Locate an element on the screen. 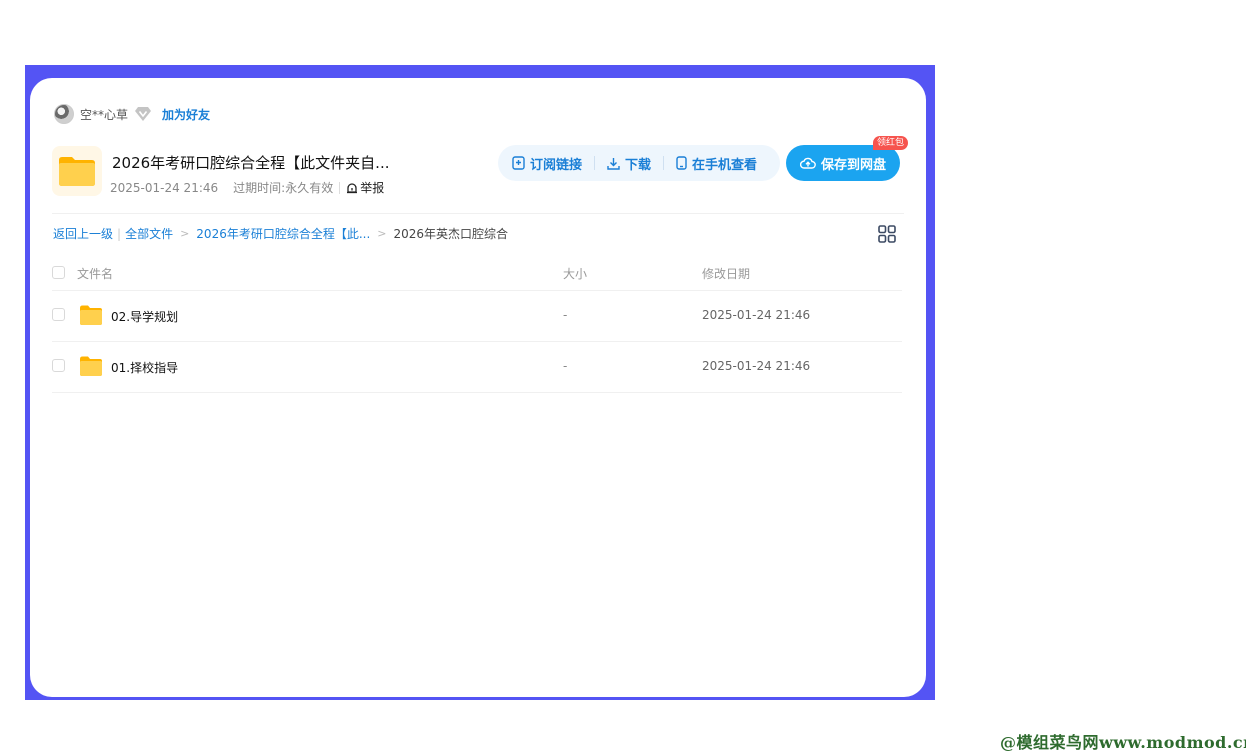  mobile-label: 在手机查看 is located at coordinates (725, 165).